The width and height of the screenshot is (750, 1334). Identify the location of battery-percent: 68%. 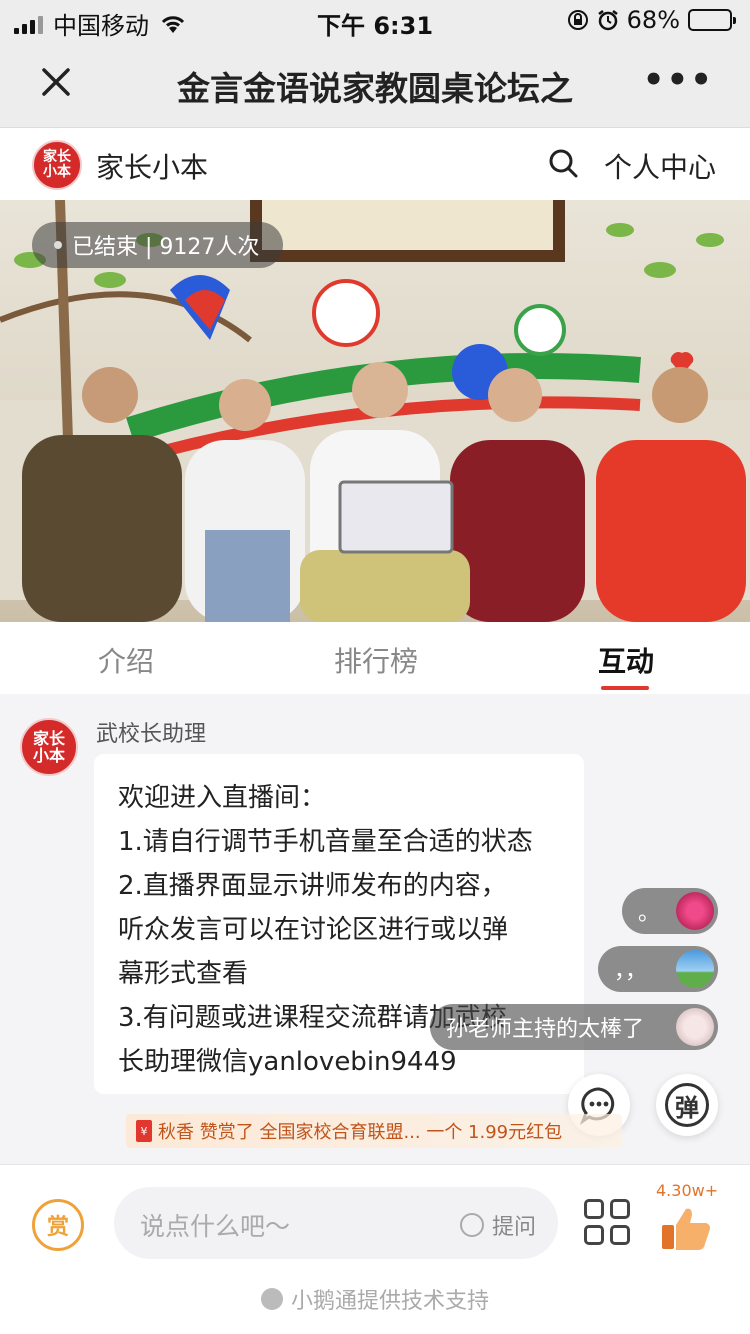
(653, 20).